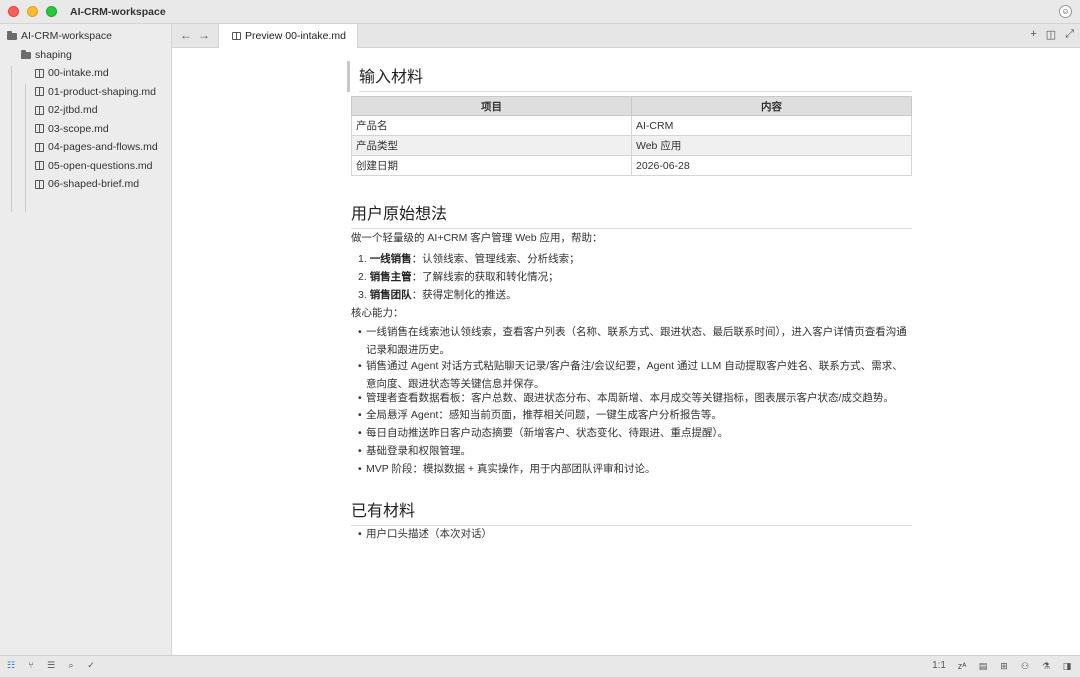  Describe the element at coordinates (771, 106) in the screenshot. I see `table-header-cell: 内容` at that location.